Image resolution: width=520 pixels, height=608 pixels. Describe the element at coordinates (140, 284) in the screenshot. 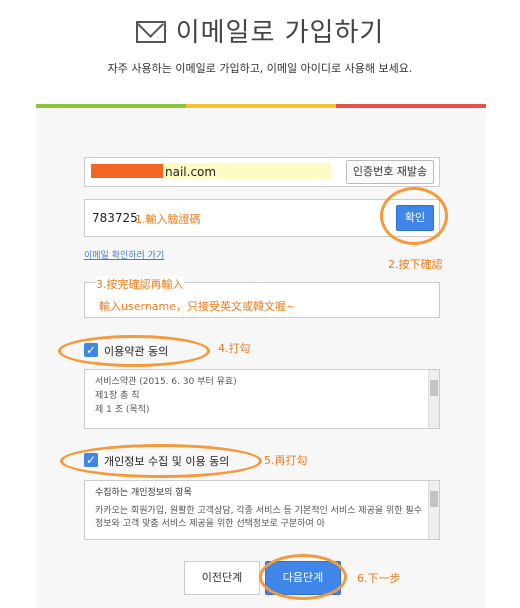

I see `annotation-3-line-1: 3.按完確認再輸入` at that location.